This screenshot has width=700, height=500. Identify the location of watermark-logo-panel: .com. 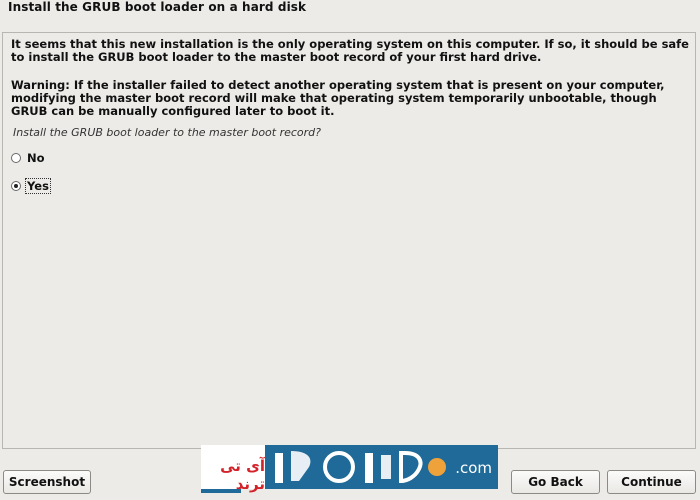
(381, 467).